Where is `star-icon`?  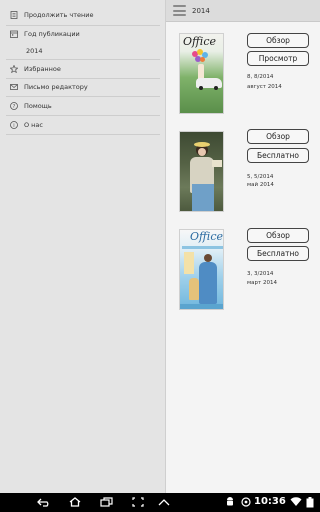 star-icon is located at coordinates (14, 69).